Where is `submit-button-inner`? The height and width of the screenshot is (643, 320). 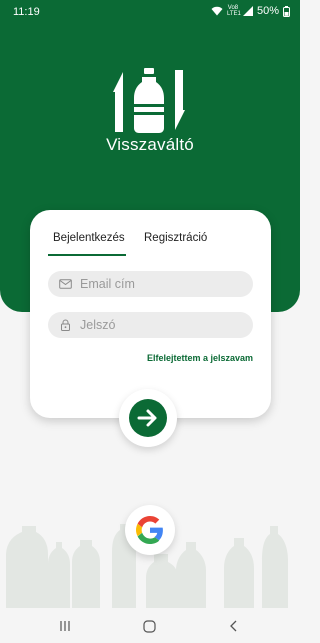 submit-button-inner is located at coordinates (148, 418).